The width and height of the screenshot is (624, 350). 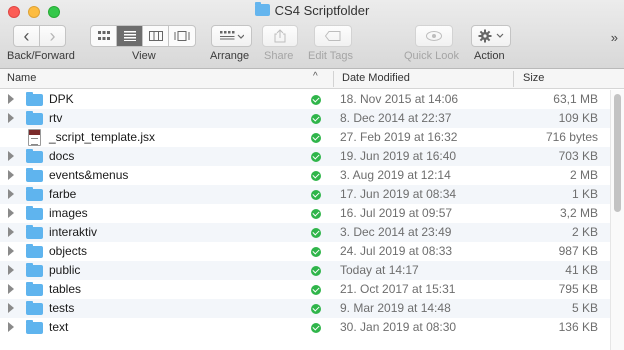 What do you see at coordinates (68, 213) in the screenshot?
I see `file-name: images` at bounding box center [68, 213].